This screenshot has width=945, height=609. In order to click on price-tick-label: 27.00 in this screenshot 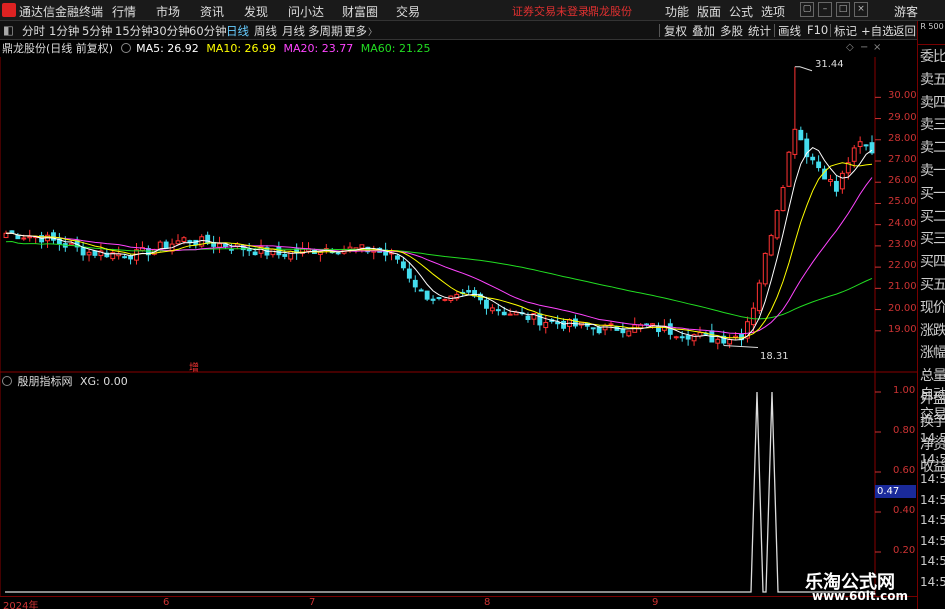, I will do `click(902, 159)`.